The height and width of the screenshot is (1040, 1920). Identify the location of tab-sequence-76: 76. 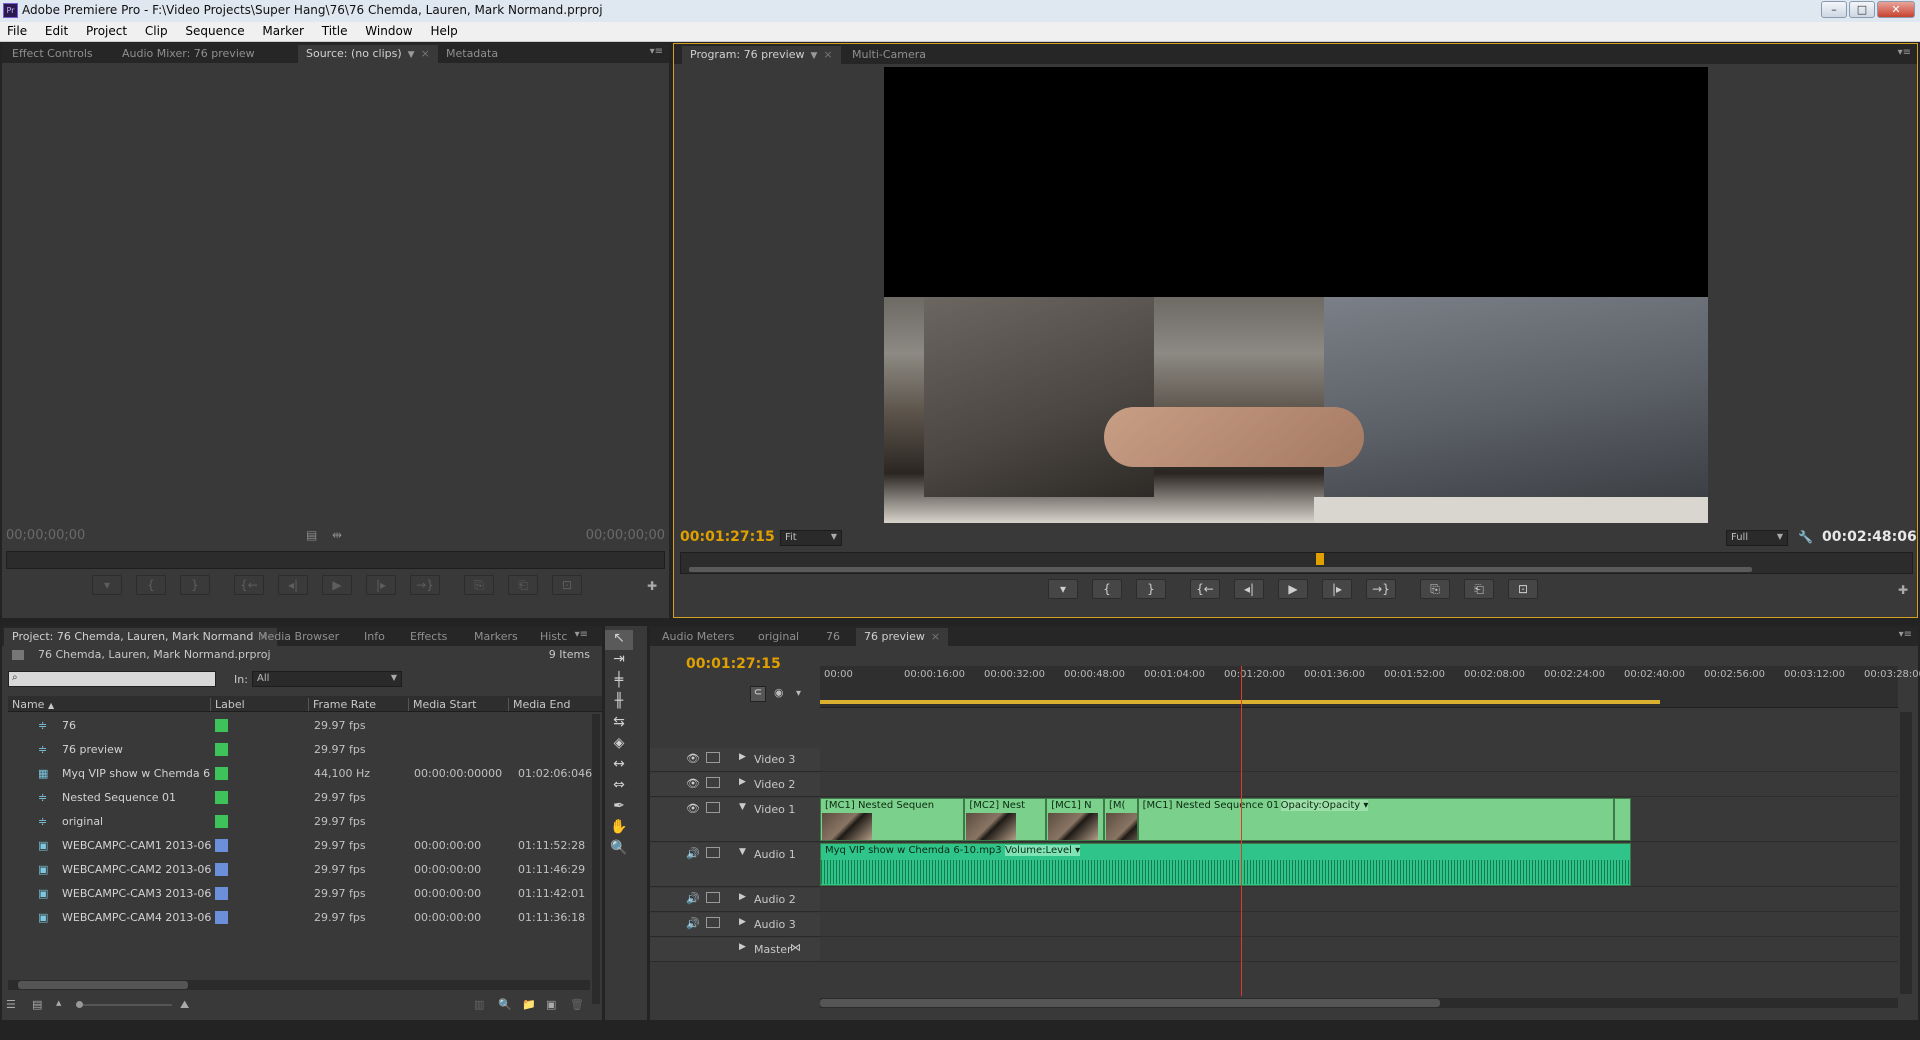
(833, 637).